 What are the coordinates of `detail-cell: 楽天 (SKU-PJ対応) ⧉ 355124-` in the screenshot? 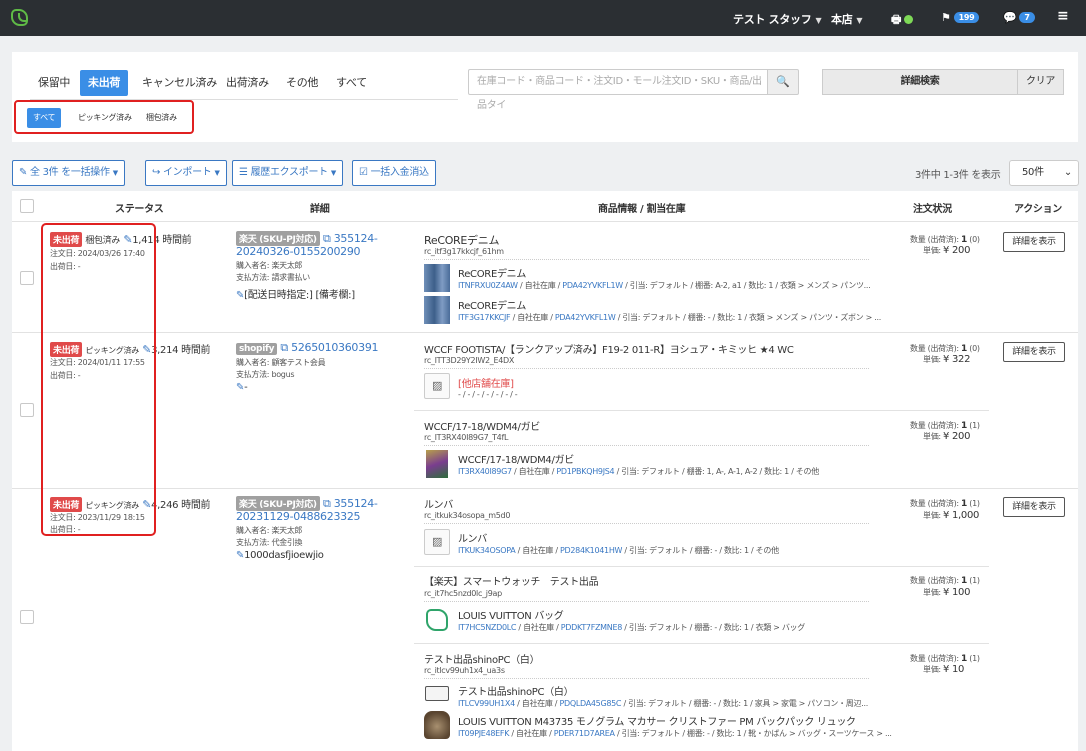 It's located at (307, 503).